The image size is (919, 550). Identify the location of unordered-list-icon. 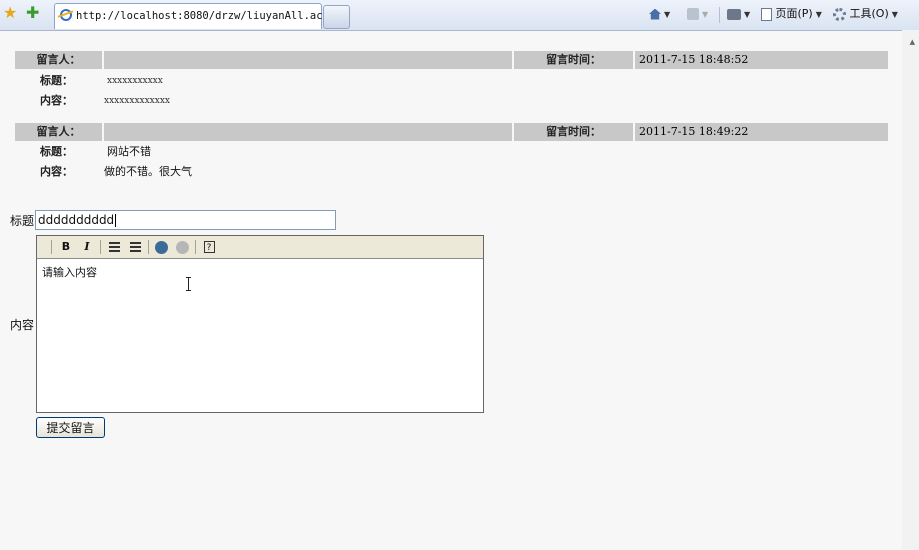
(135, 247).